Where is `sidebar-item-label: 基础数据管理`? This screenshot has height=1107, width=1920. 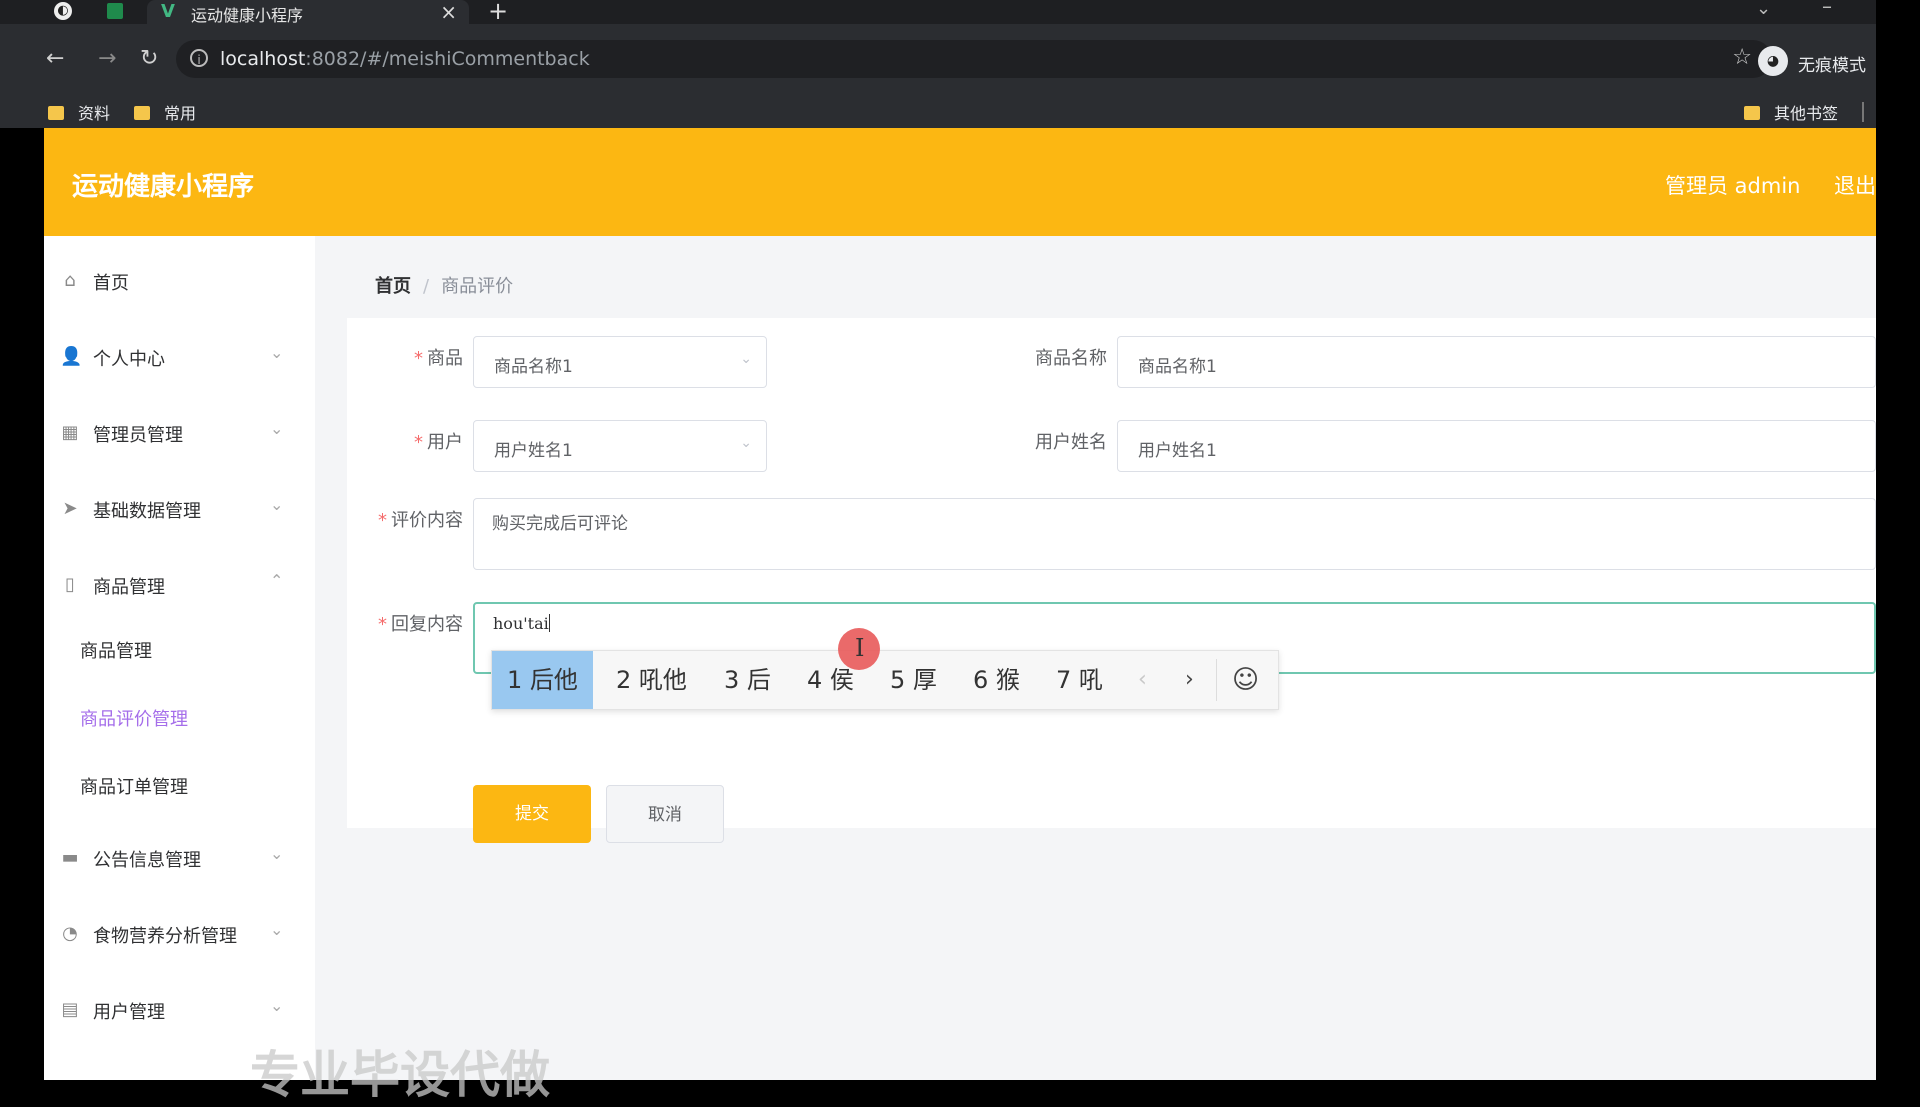
sidebar-item-label: 基础数据管理 is located at coordinates (147, 511).